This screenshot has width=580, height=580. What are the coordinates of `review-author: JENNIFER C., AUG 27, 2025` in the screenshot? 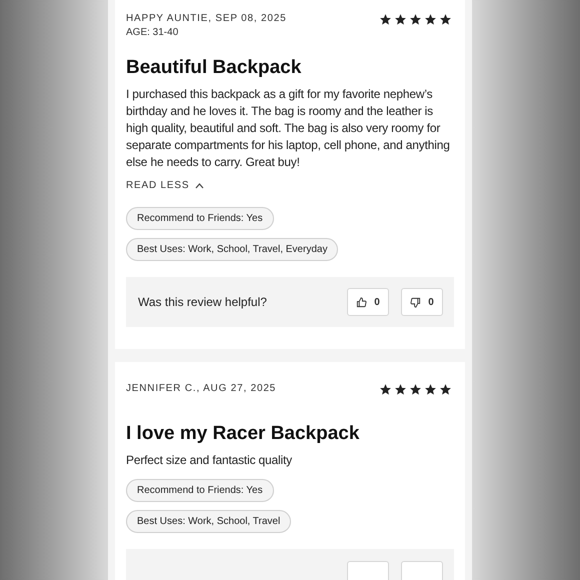 It's located at (201, 389).